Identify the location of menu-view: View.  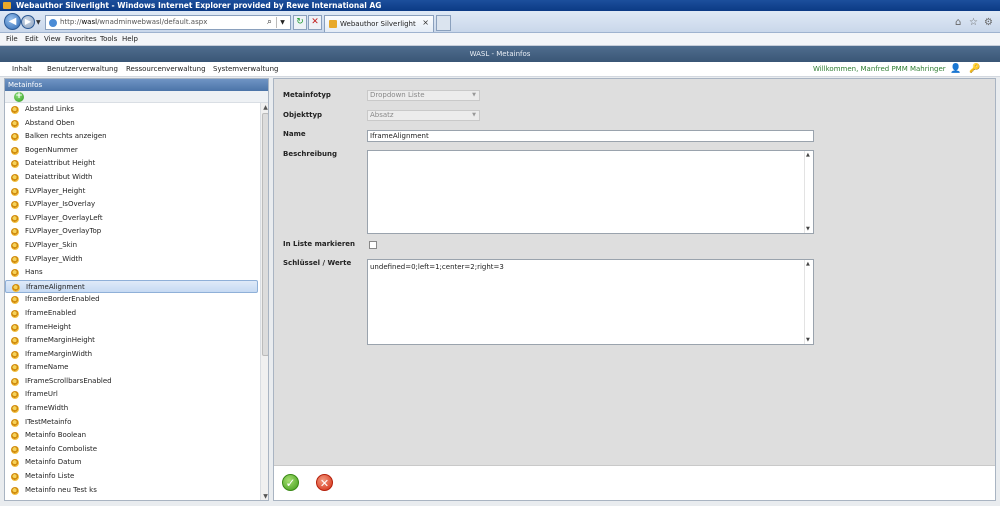
(52, 39).